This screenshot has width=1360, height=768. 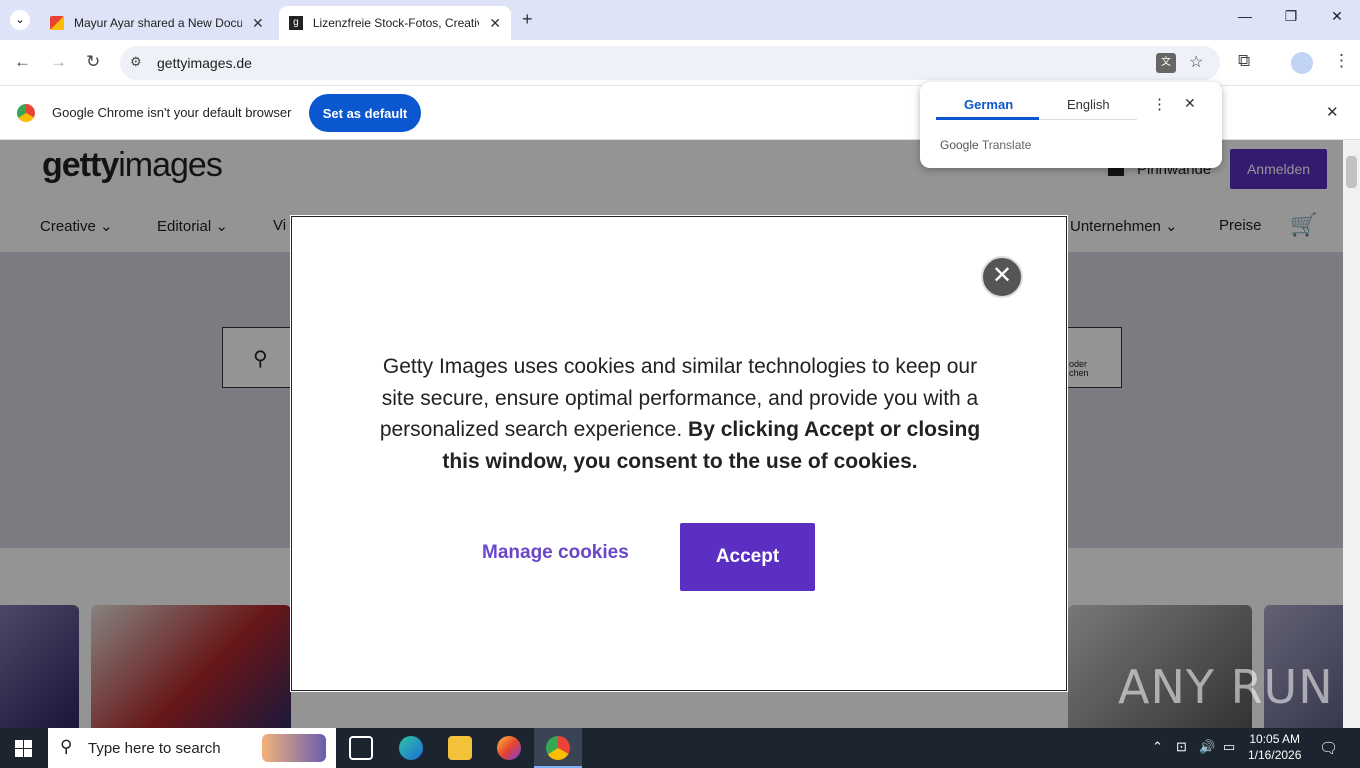 I want to click on site-info-icon: ⚙, so click(x=136, y=62).